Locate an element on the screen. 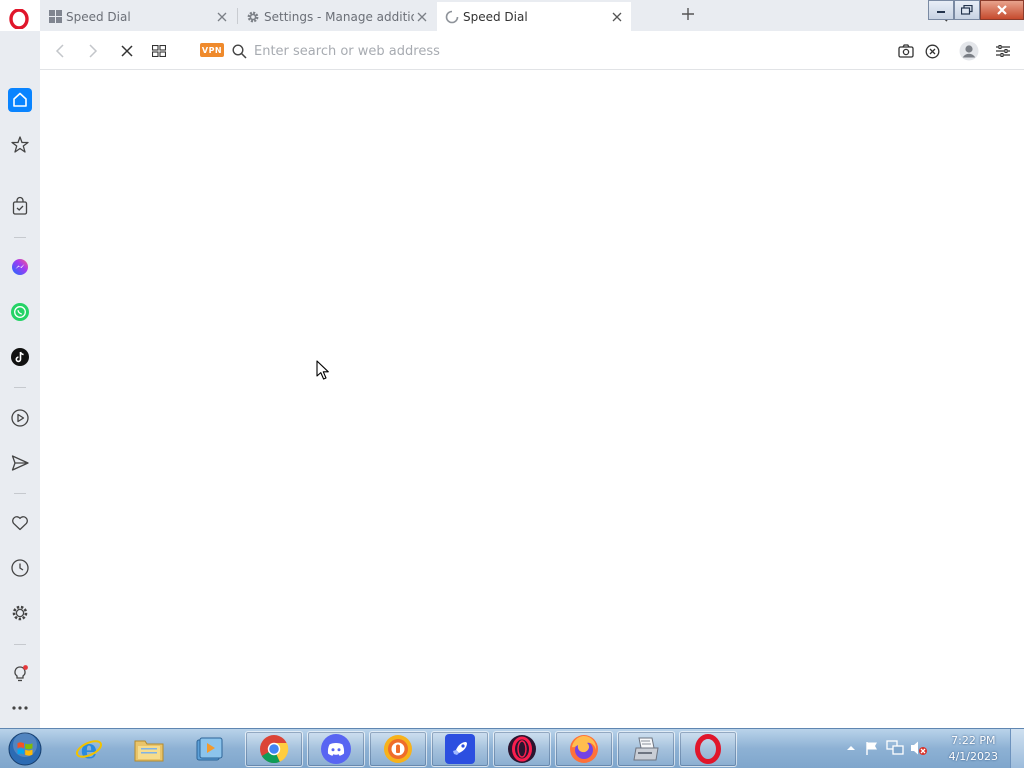 Image resolution: width=1024 pixels, height=768 pixels. search-icon is located at coordinates (239, 51).